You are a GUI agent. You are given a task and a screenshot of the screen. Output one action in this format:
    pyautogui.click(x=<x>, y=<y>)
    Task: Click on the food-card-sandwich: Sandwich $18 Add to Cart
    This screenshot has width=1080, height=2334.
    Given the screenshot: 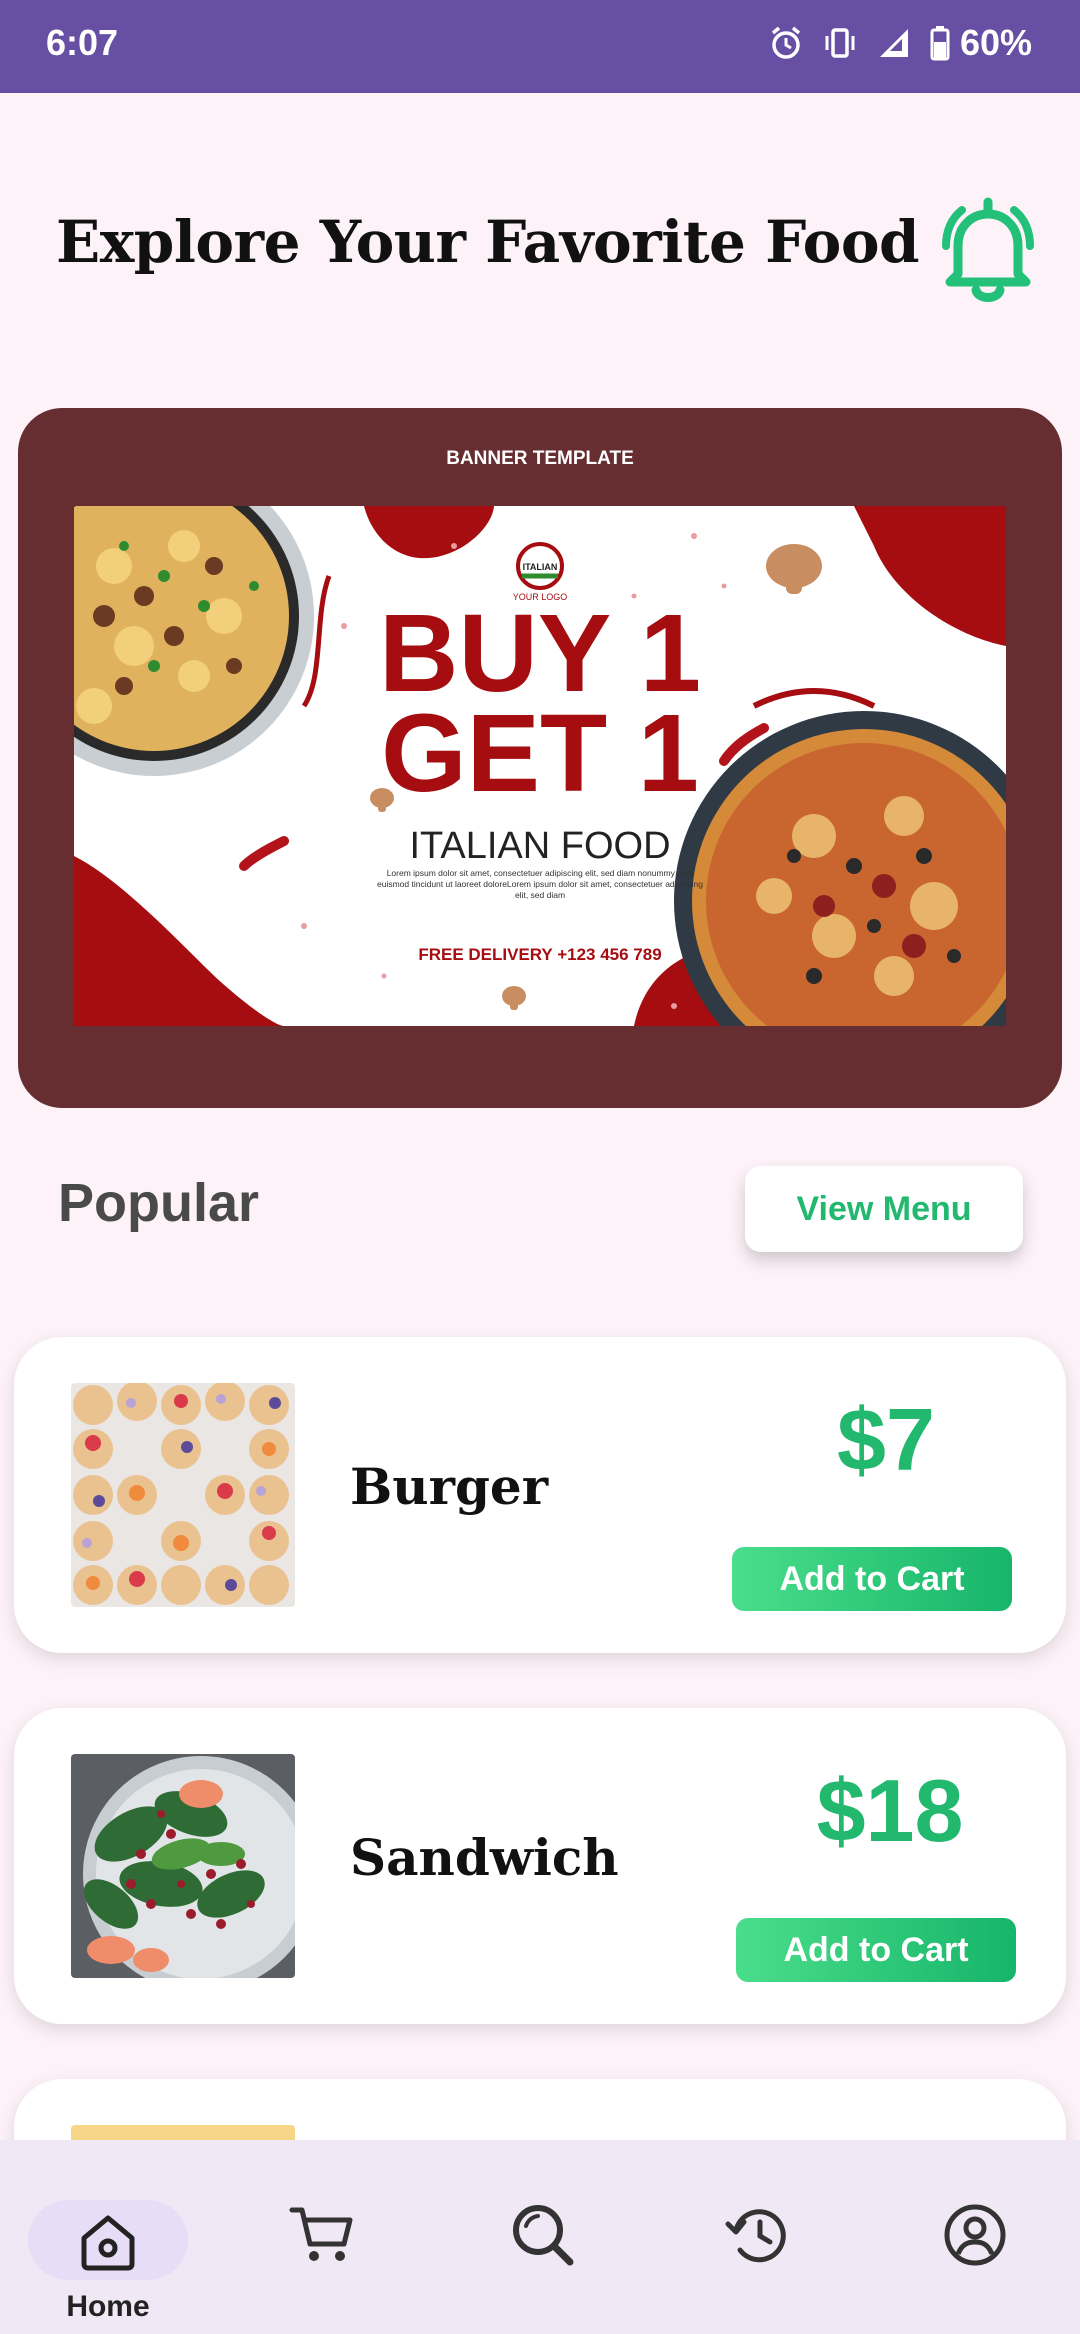 What is the action you would take?
    pyautogui.click(x=540, y=1866)
    